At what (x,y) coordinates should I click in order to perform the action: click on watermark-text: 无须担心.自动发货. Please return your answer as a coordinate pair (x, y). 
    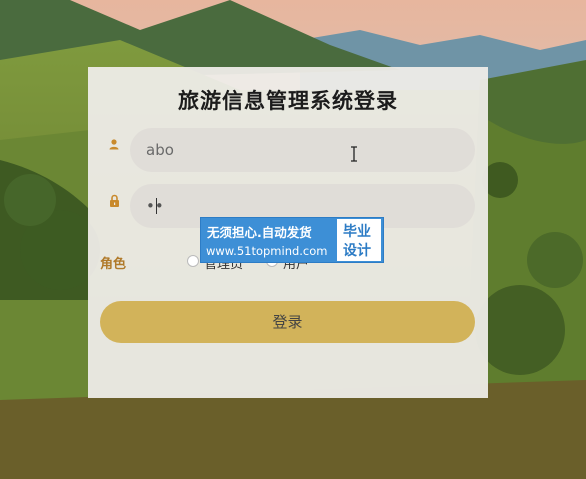
    Looking at the image, I should click on (259, 232).